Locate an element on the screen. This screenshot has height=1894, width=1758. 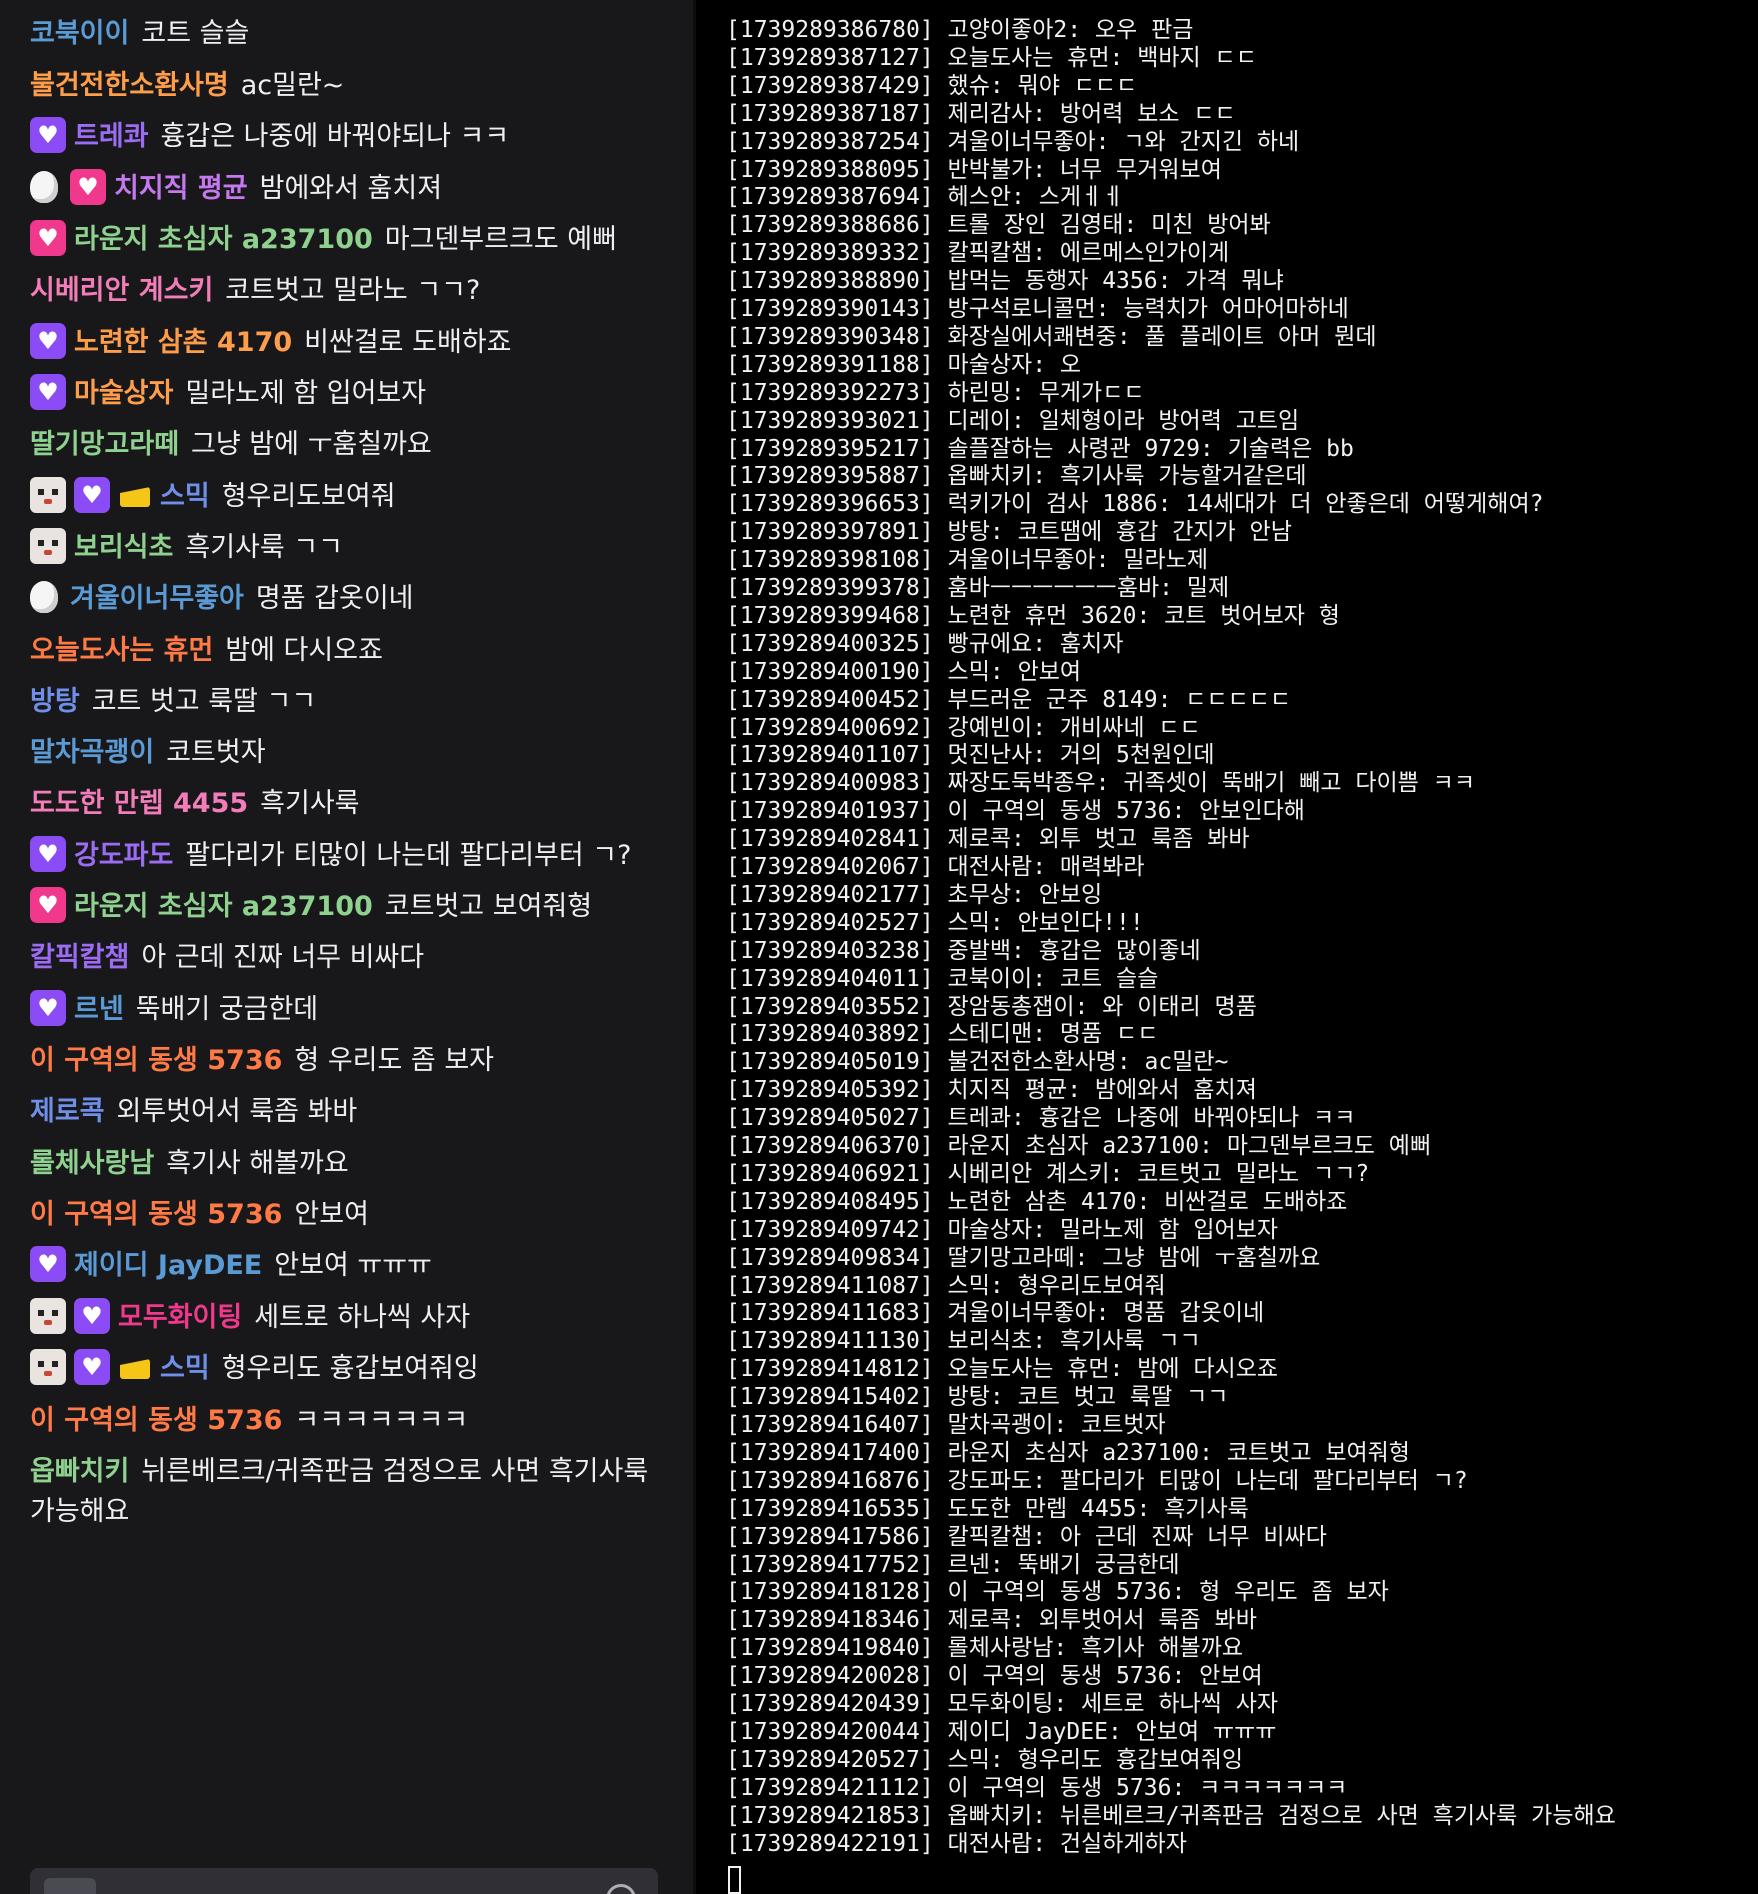
terminal-line: [1739289411683] 겨울이너무좋아: 명품 갑옷이네 is located at coordinates (995, 1313).